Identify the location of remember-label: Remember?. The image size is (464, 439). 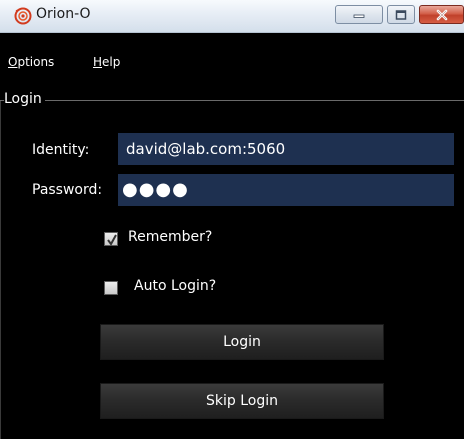
(170, 237).